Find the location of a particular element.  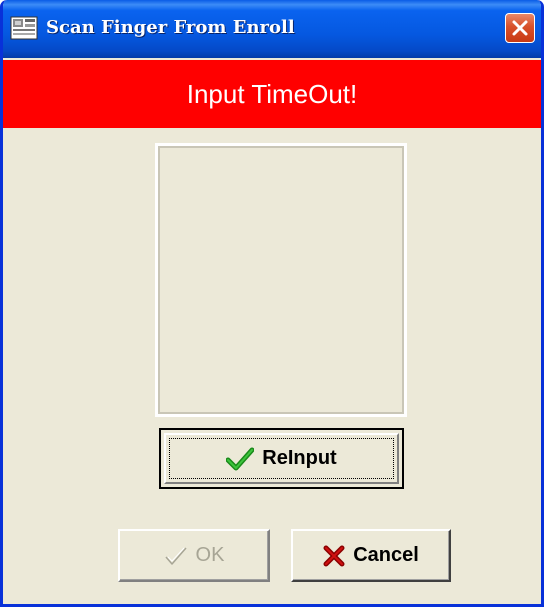

ok-button-content: OK is located at coordinates (194, 555).